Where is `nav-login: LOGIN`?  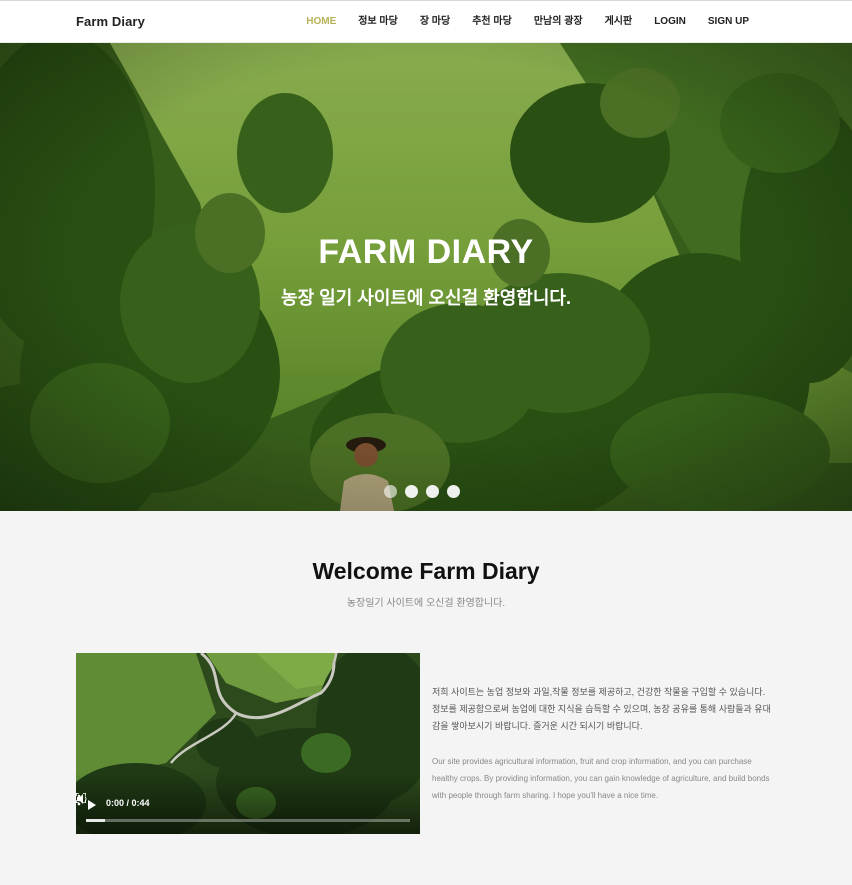
nav-login: LOGIN is located at coordinates (670, 22).